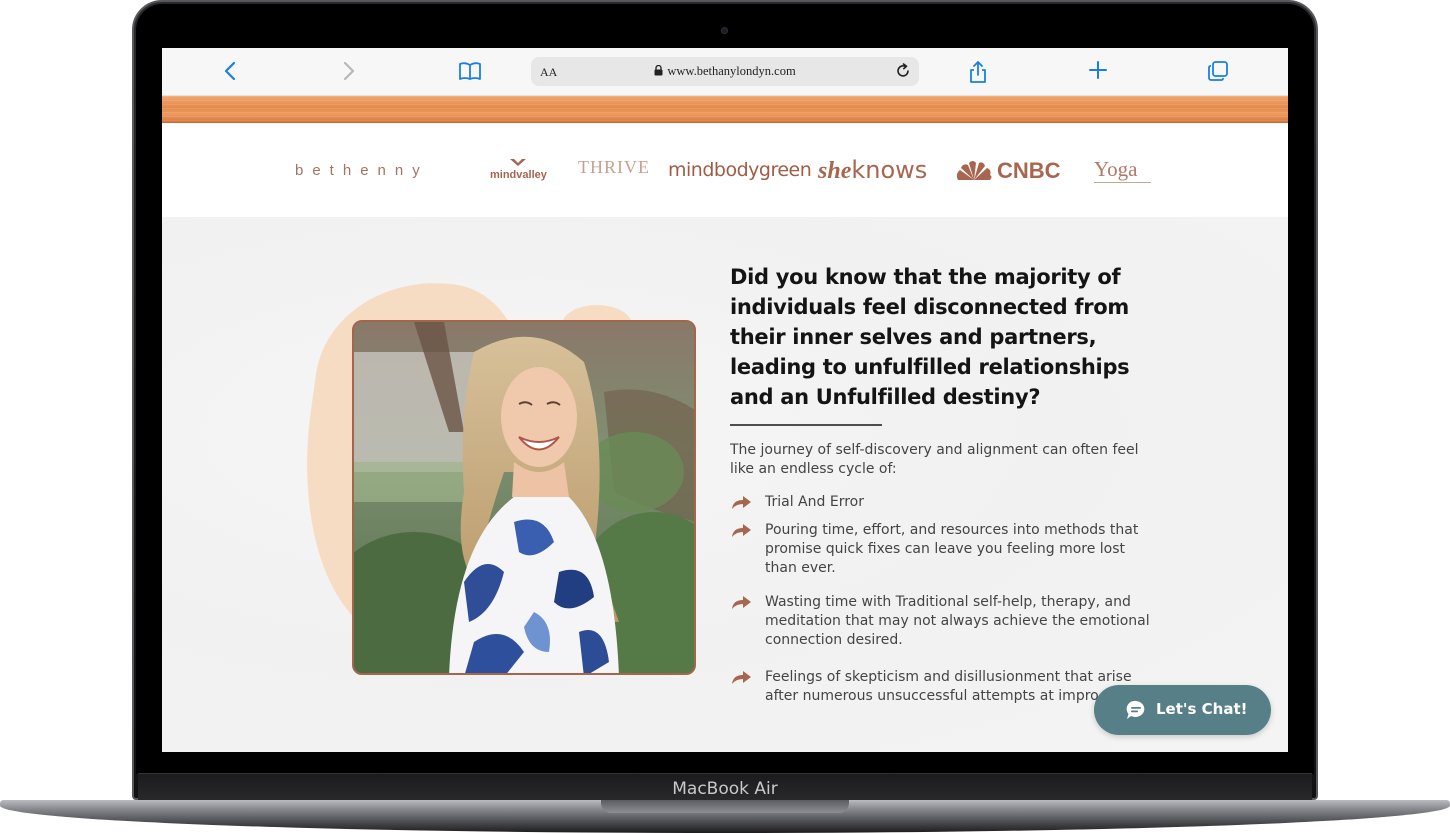 This screenshot has height=833, width=1450. I want to click on url-text: www.bethanylondyn.com, so click(731, 71).